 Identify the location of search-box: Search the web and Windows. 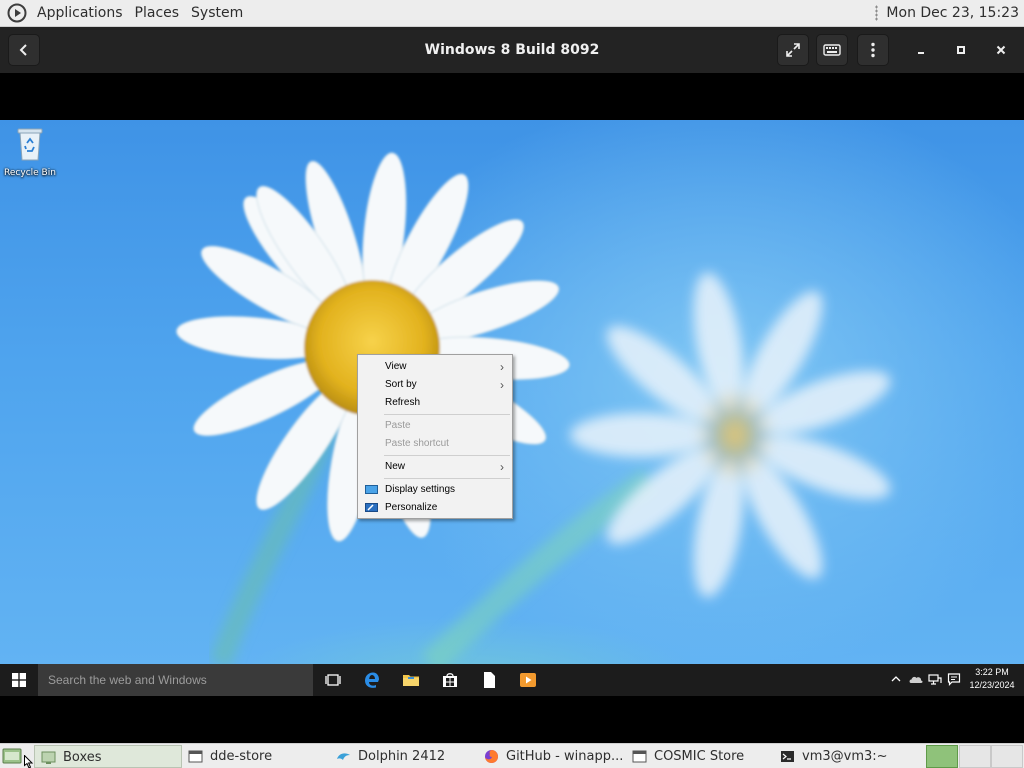
(175, 680).